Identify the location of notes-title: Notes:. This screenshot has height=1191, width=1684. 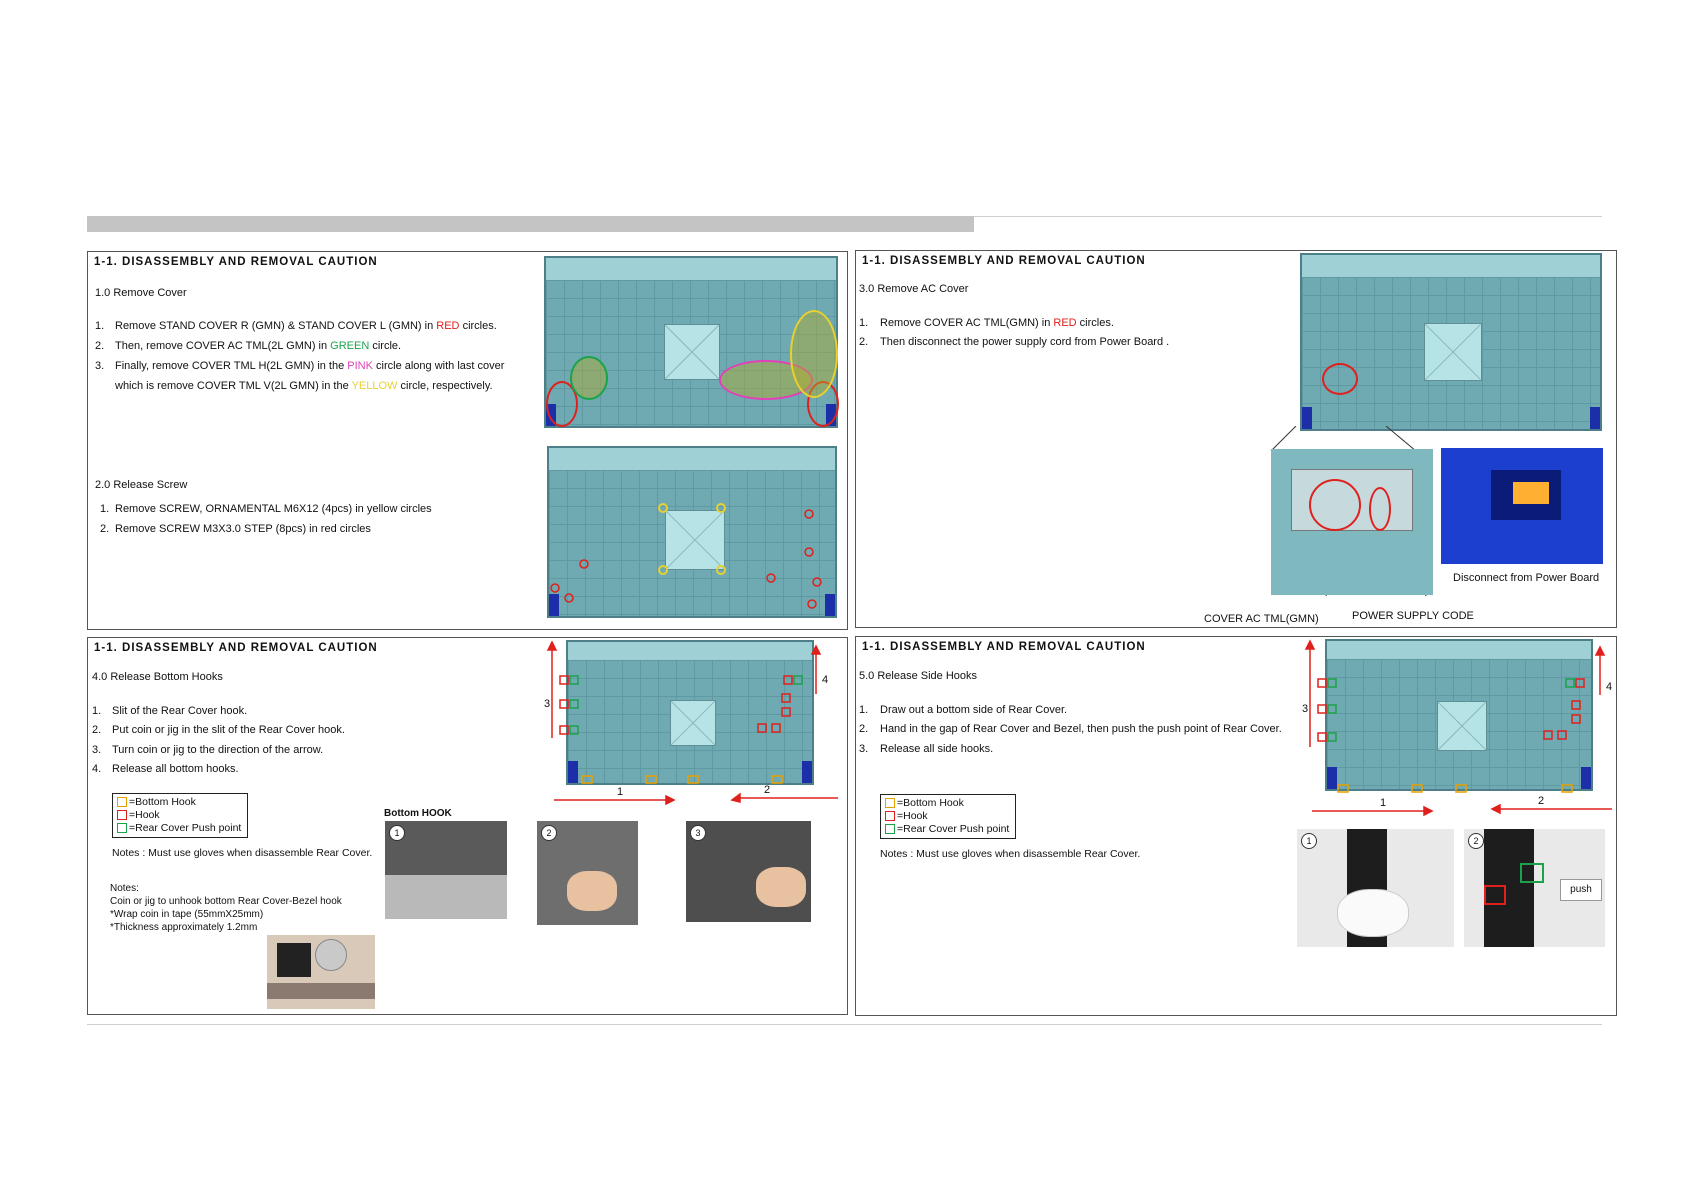
(124, 888).